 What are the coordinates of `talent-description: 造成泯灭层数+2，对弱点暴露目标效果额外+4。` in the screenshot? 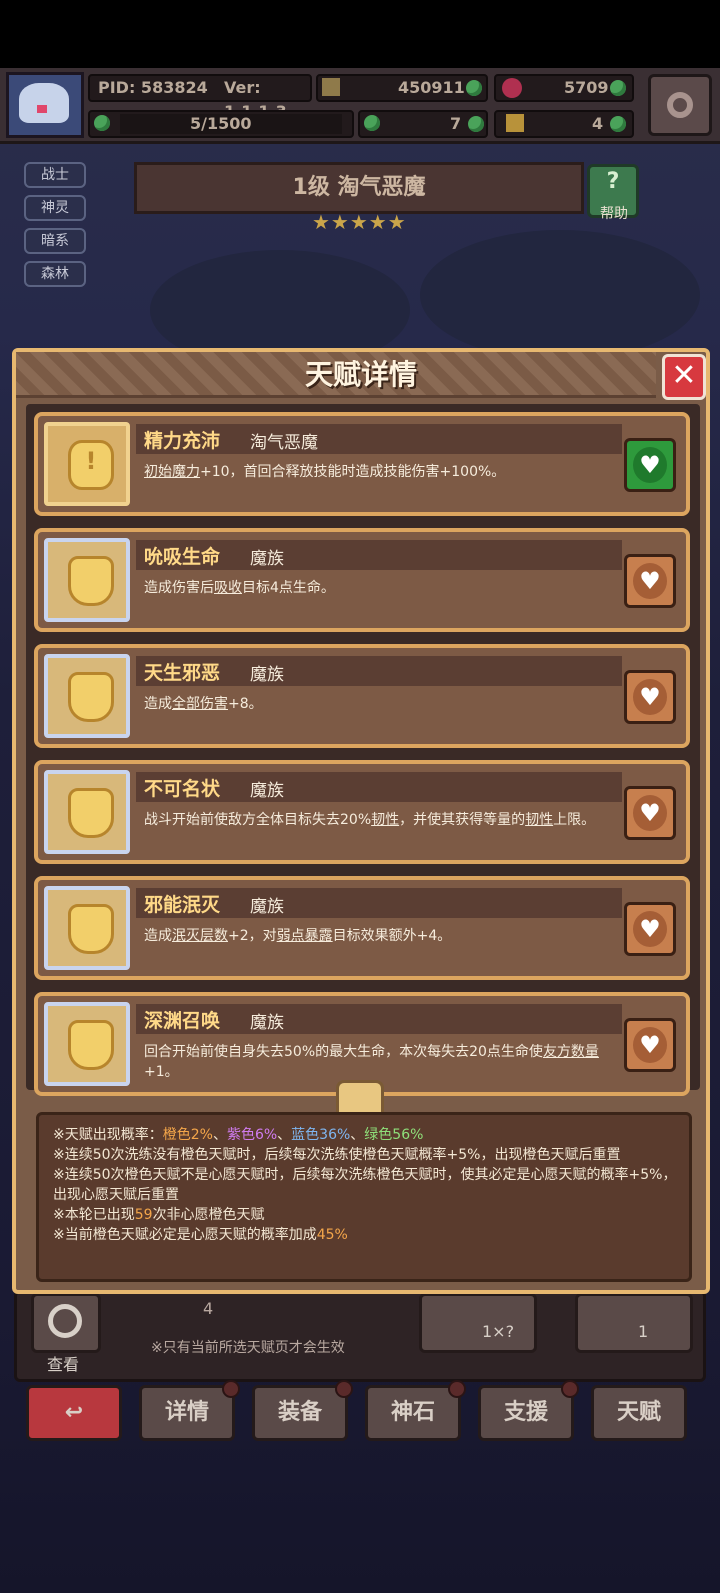 It's located at (380, 936).